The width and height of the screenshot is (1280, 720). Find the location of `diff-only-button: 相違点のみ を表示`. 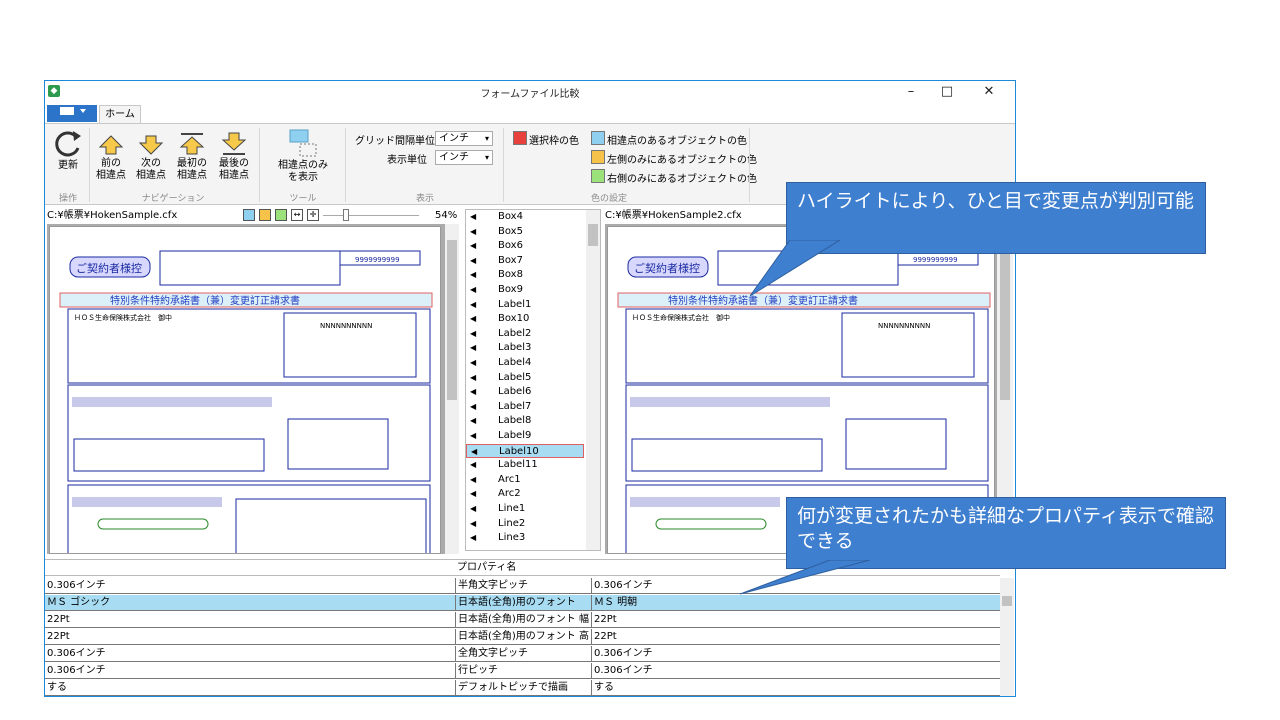

diff-only-button: 相違点のみ を表示 is located at coordinates (303, 156).